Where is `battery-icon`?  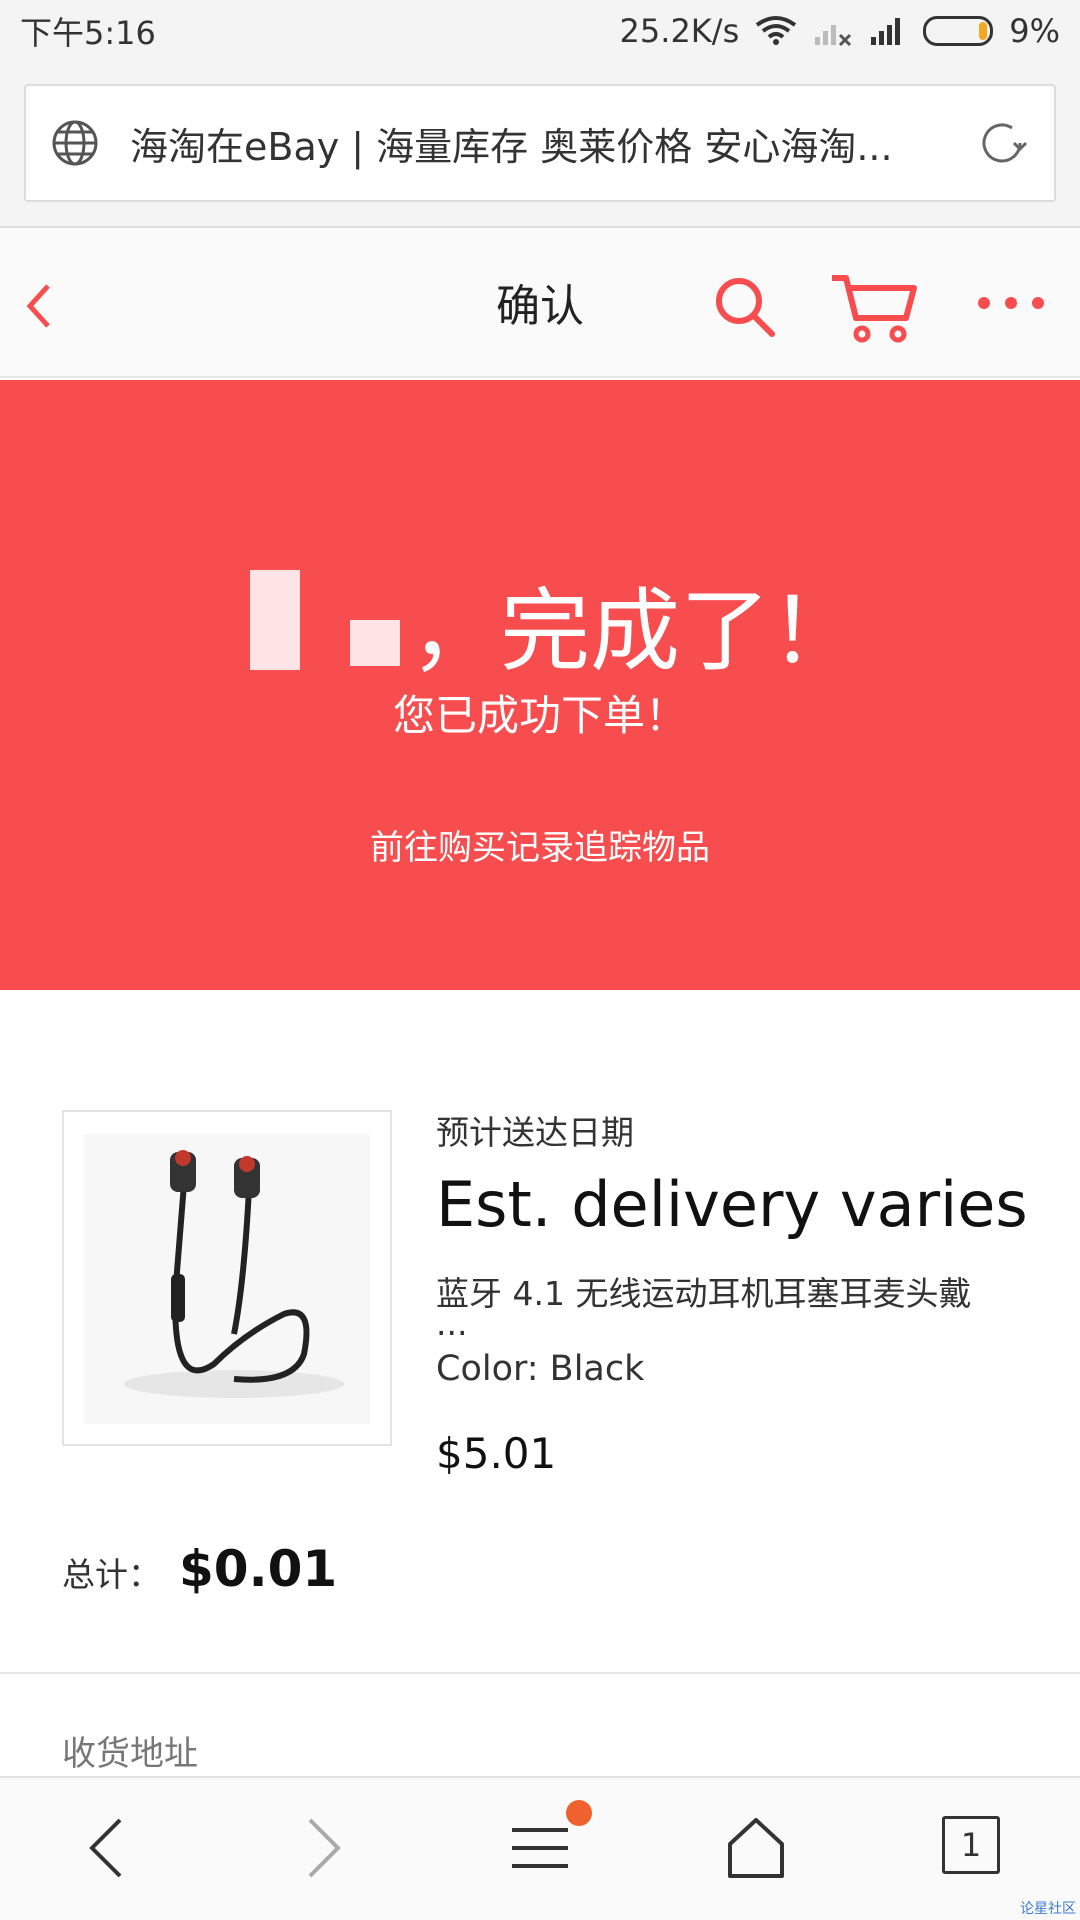
battery-icon is located at coordinates (958, 31).